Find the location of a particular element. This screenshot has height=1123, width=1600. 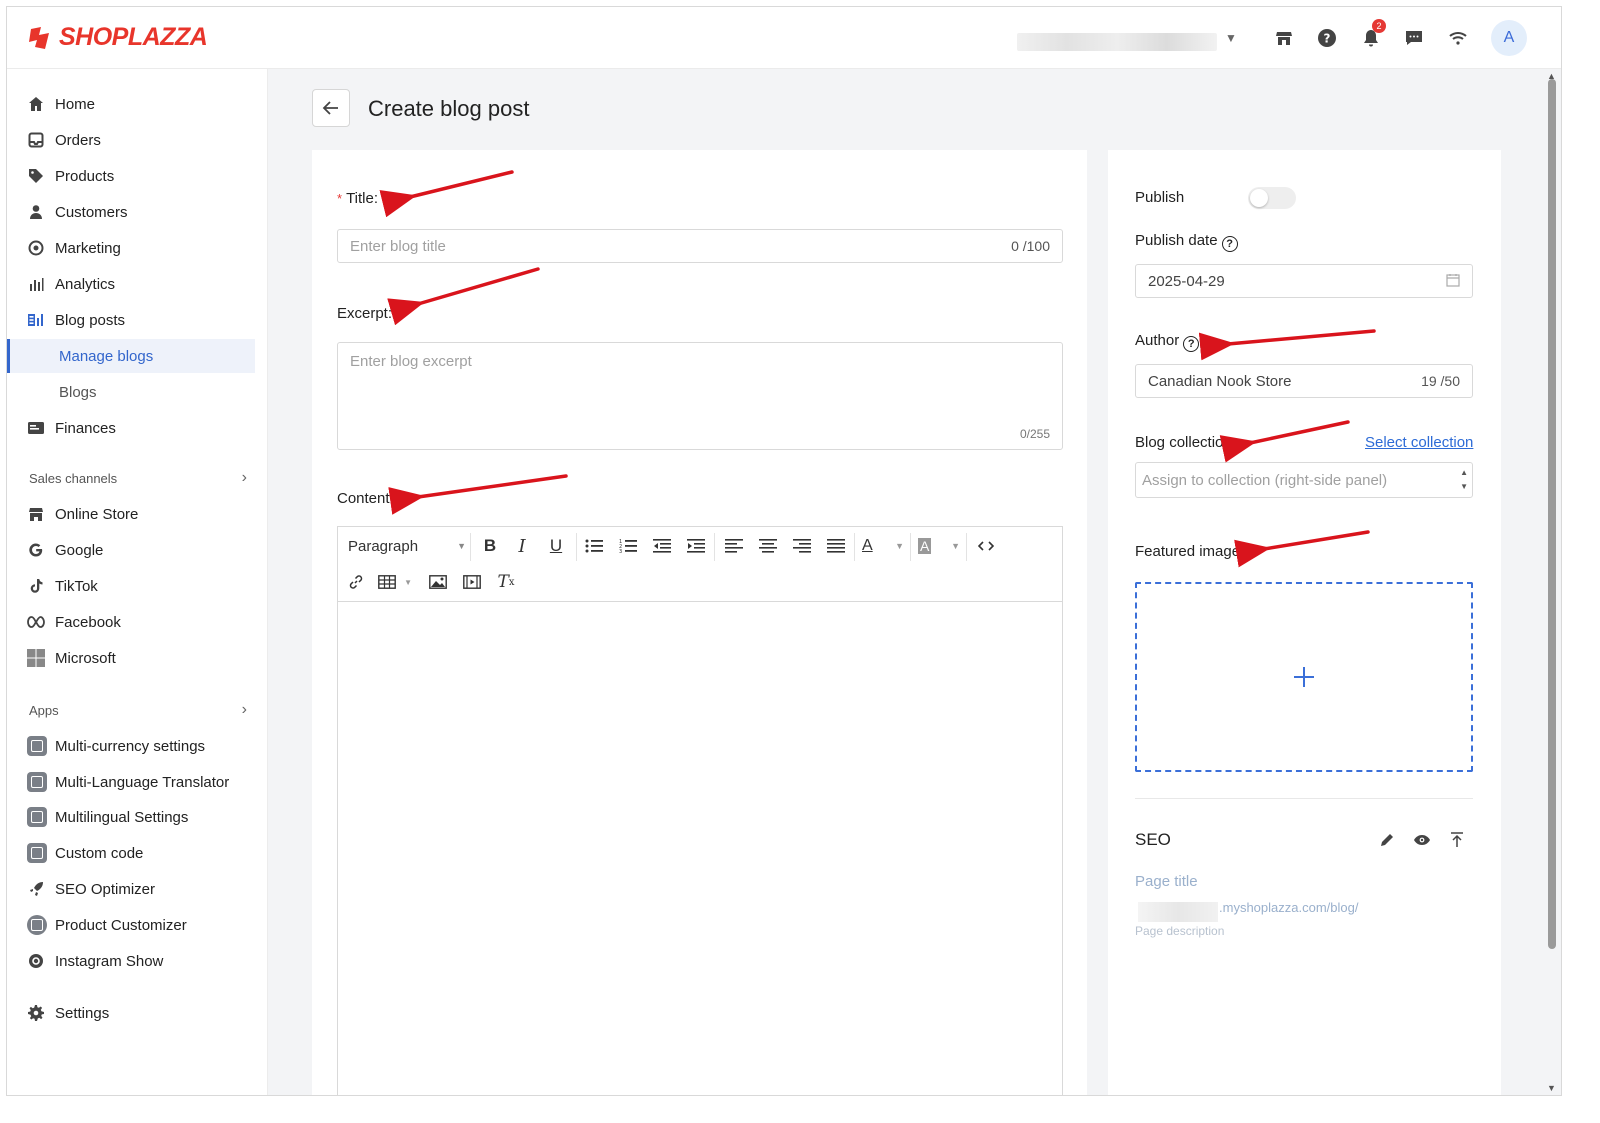

indent-icon is located at coordinates (696, 546).